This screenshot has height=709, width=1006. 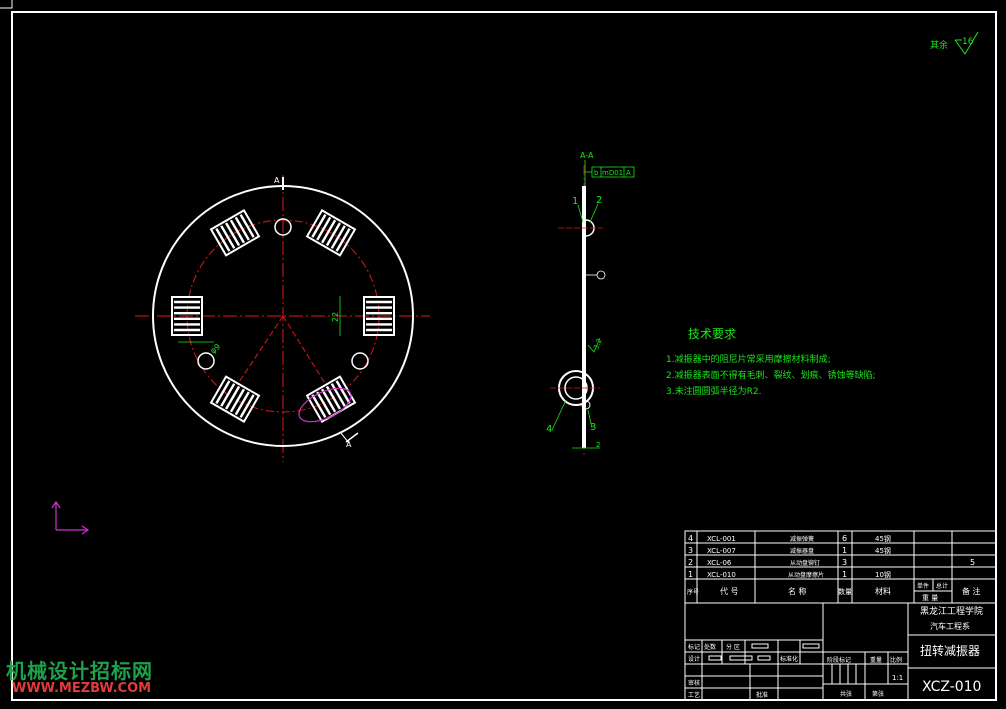 I want to click on tech-req-item: 1.减振器中的阻尼片常采用摩擦材料制成;, so click(x=748, y=359).